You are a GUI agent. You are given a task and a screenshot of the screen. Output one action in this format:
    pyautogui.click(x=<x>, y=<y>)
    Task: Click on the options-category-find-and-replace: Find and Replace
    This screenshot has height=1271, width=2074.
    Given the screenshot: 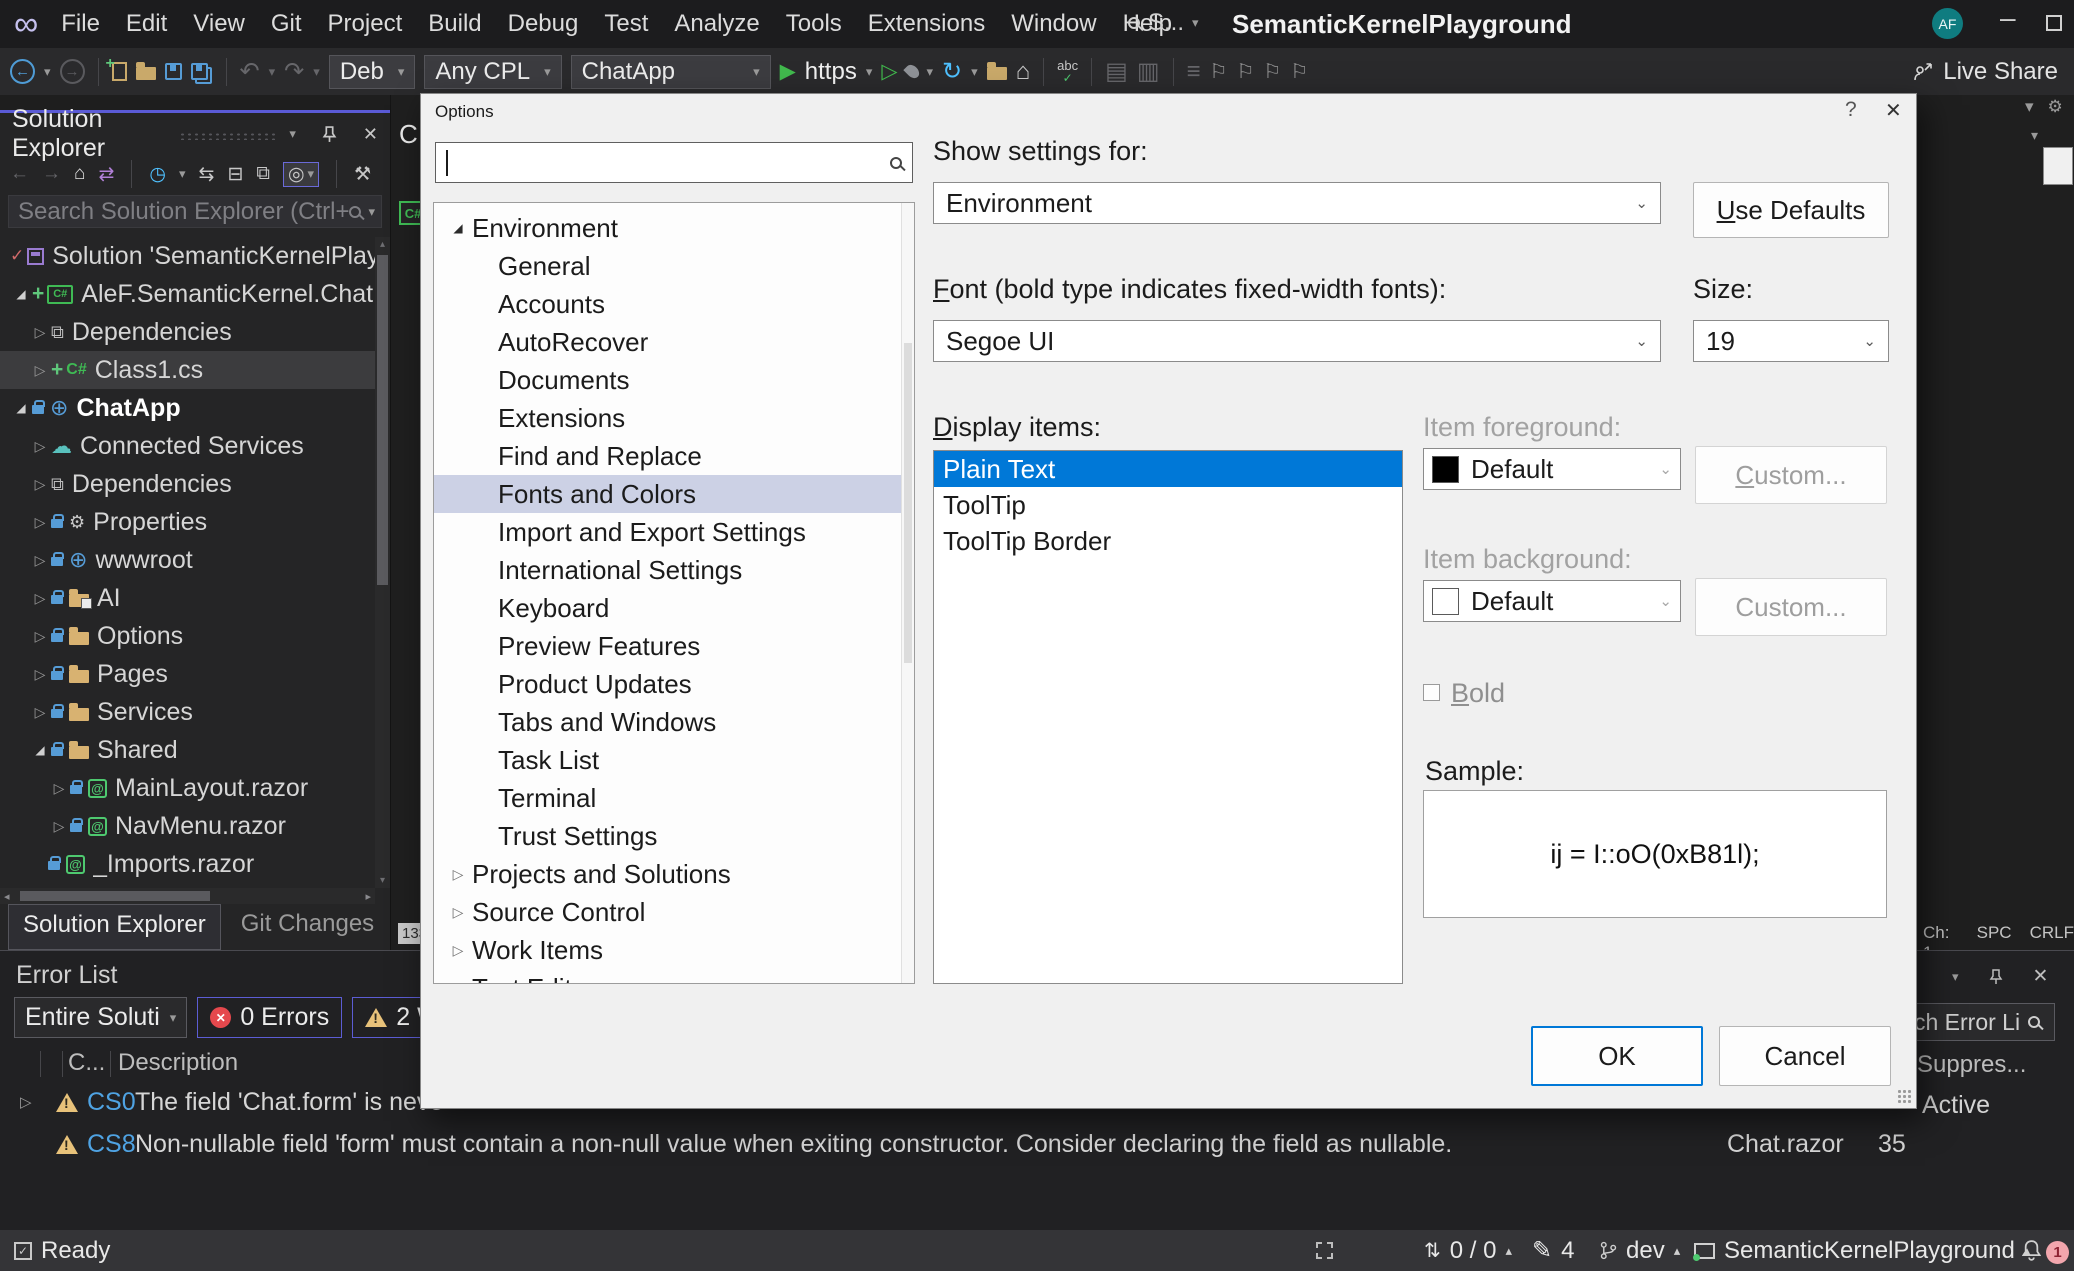 What is the action you would take?
    pyautogui.click(x=674, y=456)
    